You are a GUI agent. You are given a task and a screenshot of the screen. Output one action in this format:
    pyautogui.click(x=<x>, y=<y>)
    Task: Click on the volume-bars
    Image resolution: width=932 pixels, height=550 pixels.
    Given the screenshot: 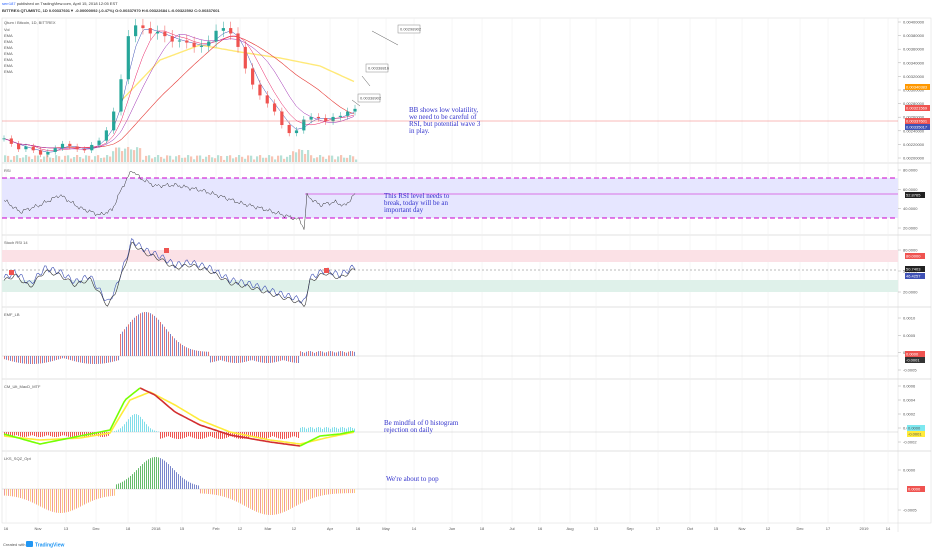 What is the action you would take?
    pyautogui.click(x=181, y=154)
    